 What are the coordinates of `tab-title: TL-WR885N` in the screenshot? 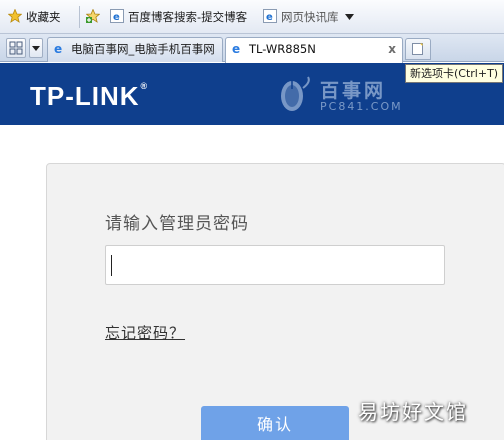 It's located at (282, 49).